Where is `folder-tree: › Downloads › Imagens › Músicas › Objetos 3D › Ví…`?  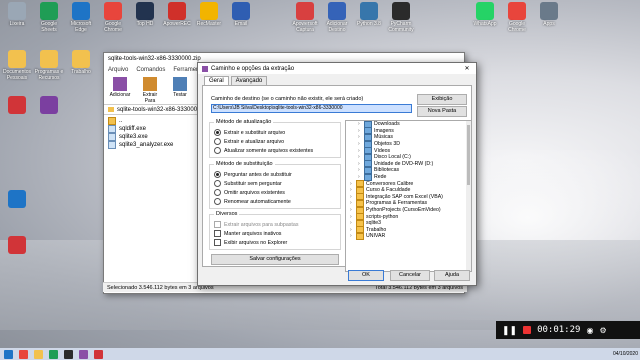
folder-tree: › Downloads › Imagens › Músicas › Objetos 3D › Ví… is located at coordinates (408, 196).